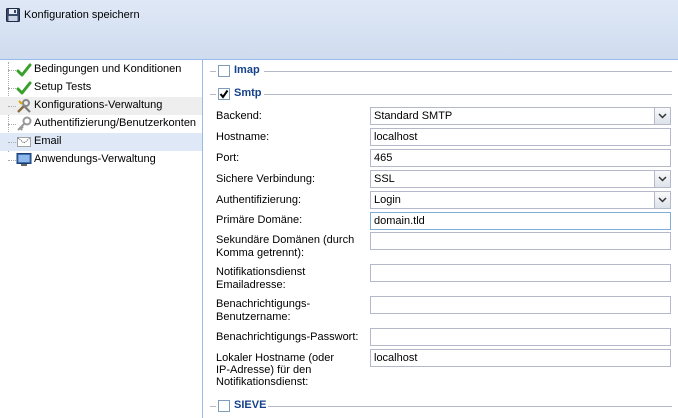  Describe the element at coordinates (251, 285) in the screenshot. I see `notification-email-label-line2: Emailadresse:` at that location.